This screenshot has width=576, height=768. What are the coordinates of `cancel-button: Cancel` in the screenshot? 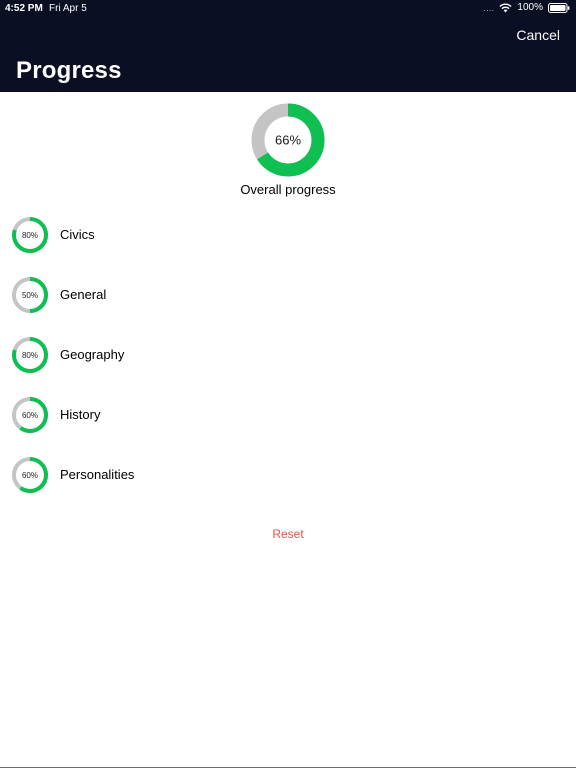 It's located at (538, 35).